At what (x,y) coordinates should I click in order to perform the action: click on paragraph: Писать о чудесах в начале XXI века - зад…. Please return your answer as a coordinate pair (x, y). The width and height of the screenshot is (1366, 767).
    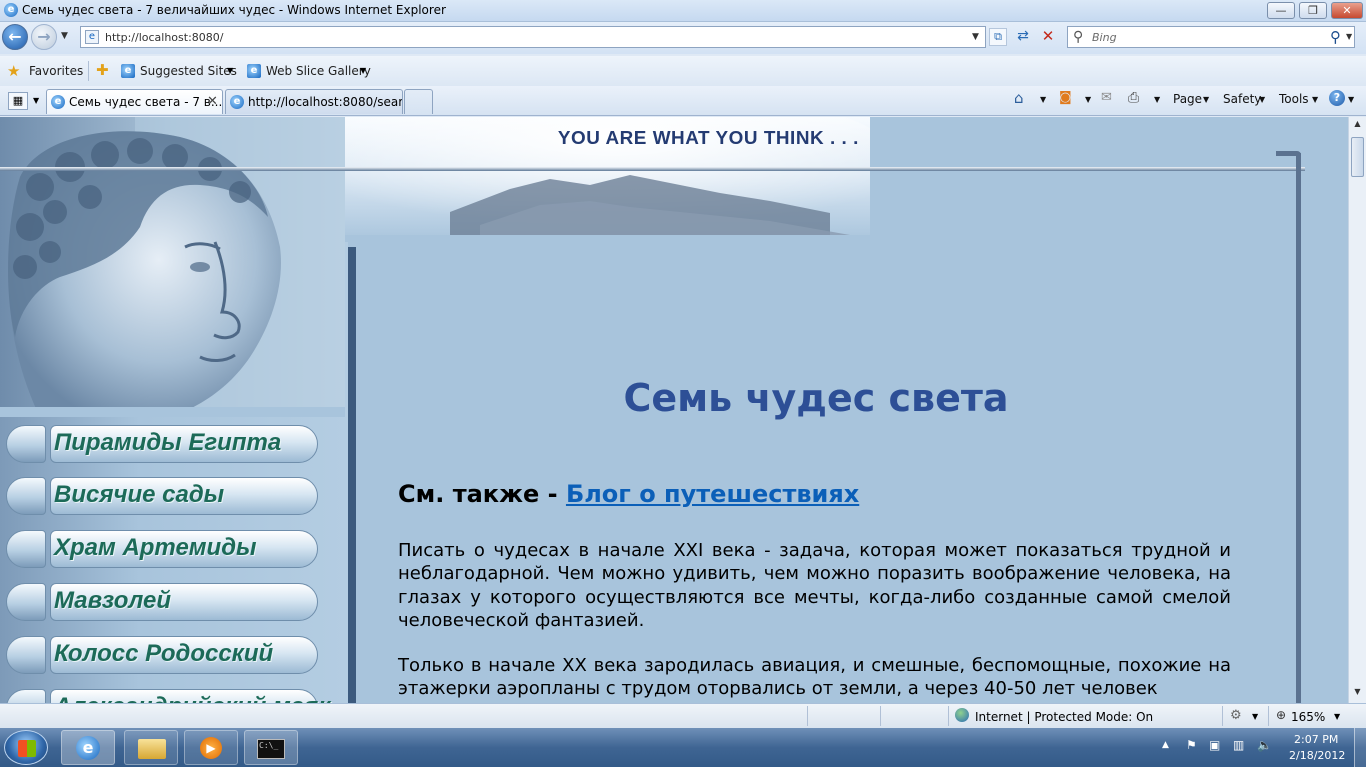
    Looking at the image, I should click on (814, 585).